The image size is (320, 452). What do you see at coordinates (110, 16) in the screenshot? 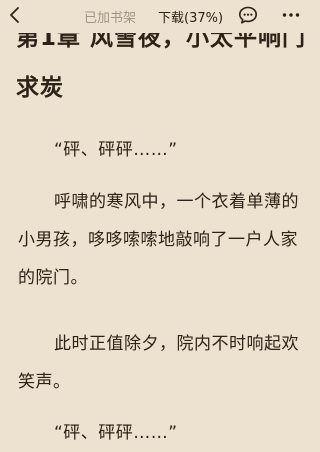
I see `added-to-shelf-label: 已加书架` at bounding box center [110, 16].